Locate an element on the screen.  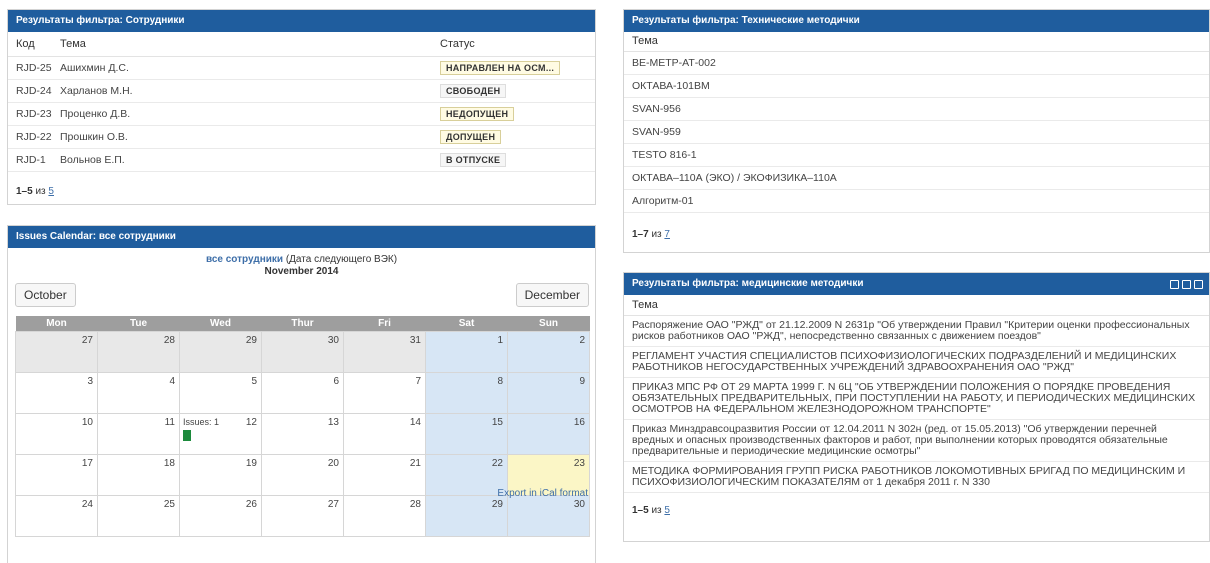
calendar-day: 14 is located at coordinates (384, 433).